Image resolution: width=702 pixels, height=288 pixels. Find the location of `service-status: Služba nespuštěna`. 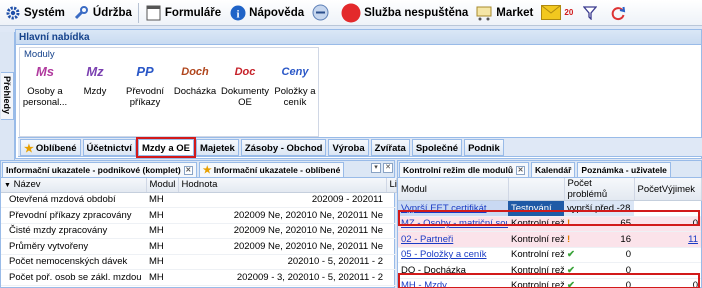

service-status: Služba nespuštěna is located at coordinates (404, 13).